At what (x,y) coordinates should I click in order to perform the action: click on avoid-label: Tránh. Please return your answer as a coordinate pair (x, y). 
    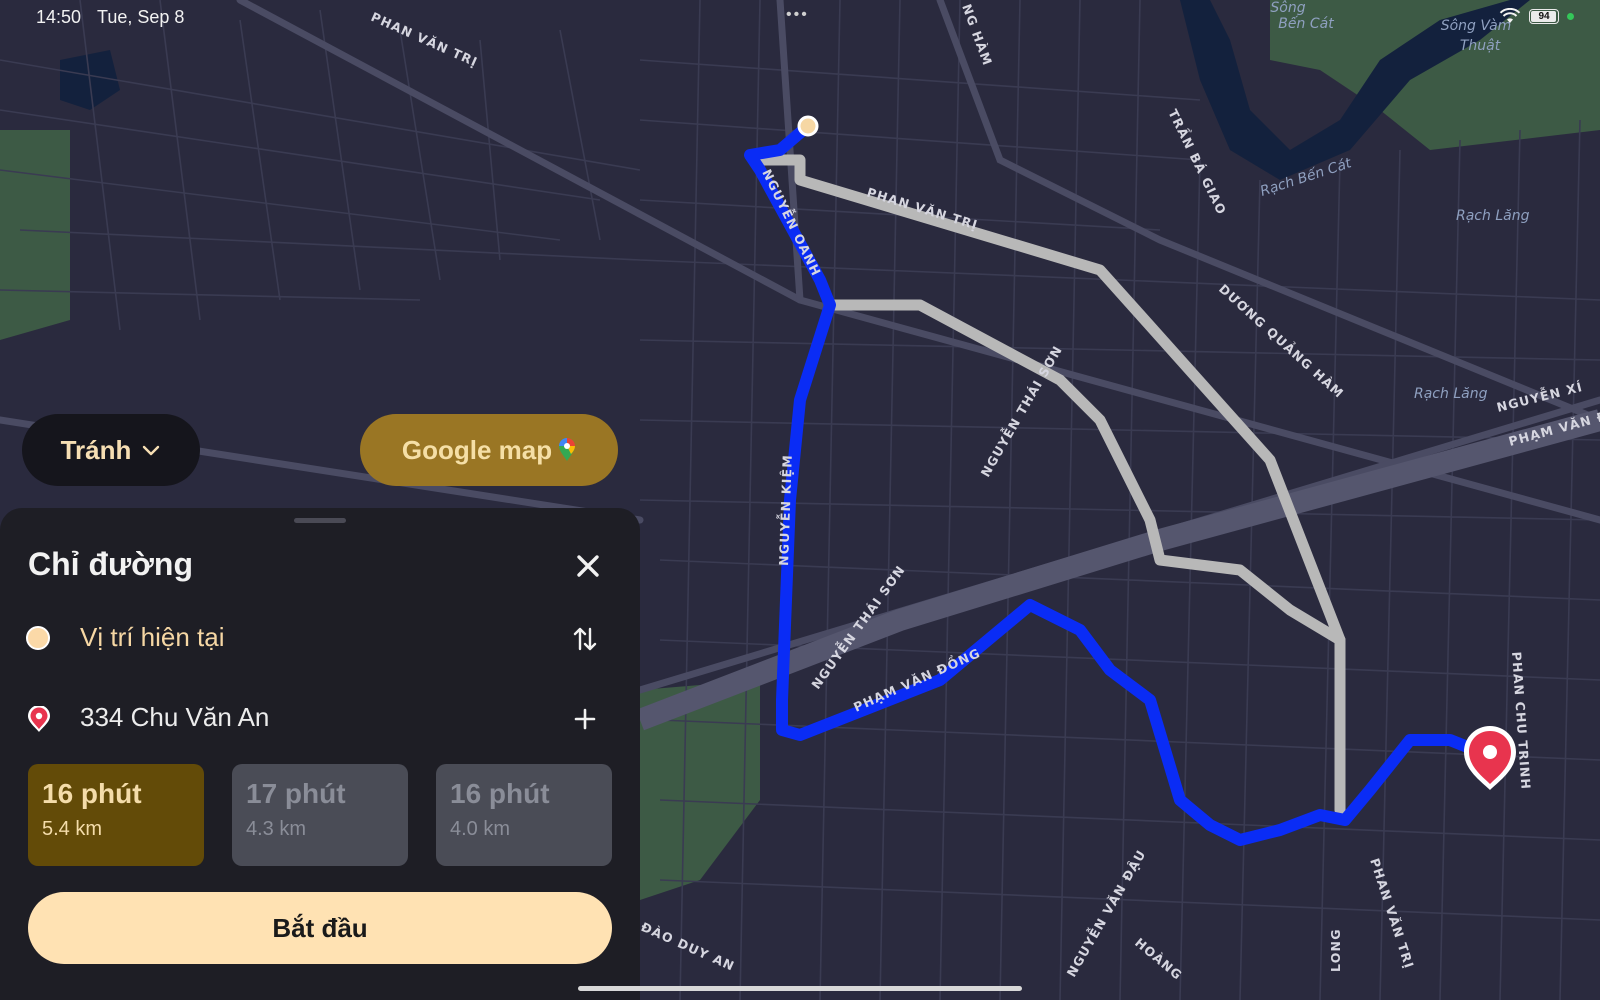
    Looking at the image, I should click on (96, 449).